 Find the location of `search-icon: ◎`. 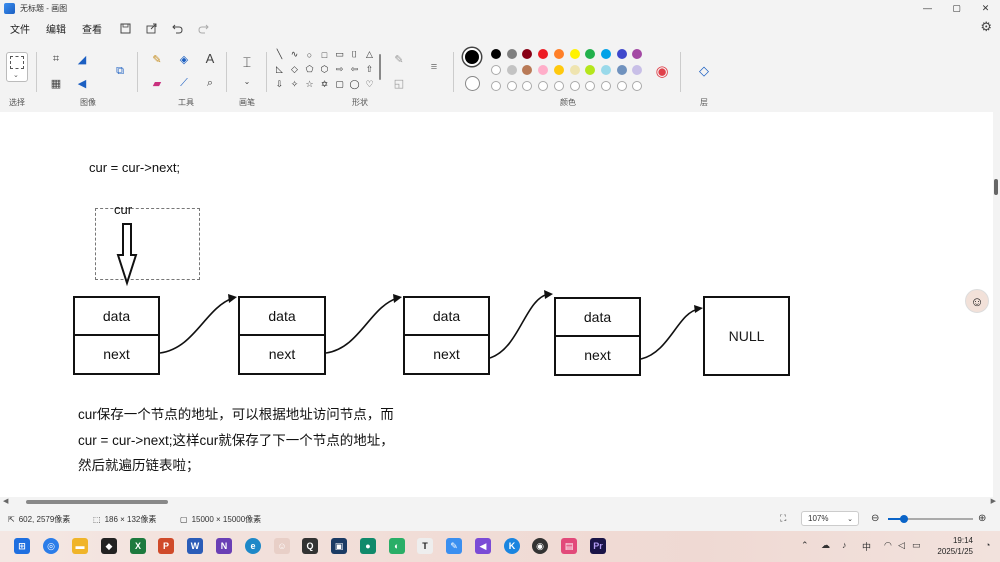

search-icon: ◎ is located at coordinates (51, 546).